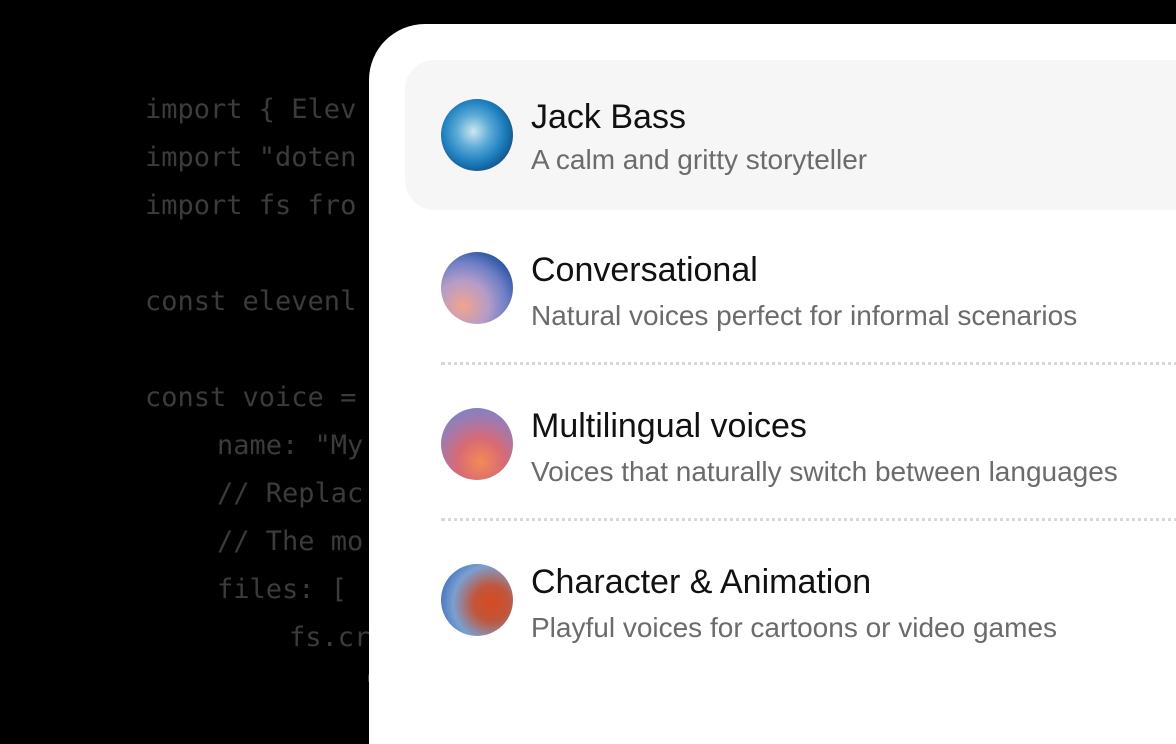 The height and width of the screenshot is (744, 1176). I want to click on voice-title: Multilingual voices, so click(669, 426).